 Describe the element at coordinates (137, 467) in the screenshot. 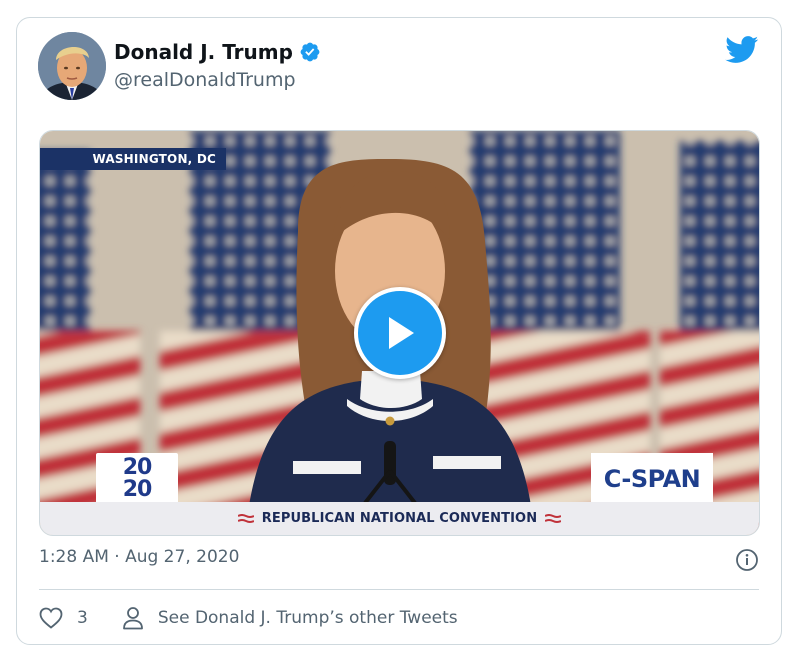

I see `logo-2020-line1: 20` at that location.